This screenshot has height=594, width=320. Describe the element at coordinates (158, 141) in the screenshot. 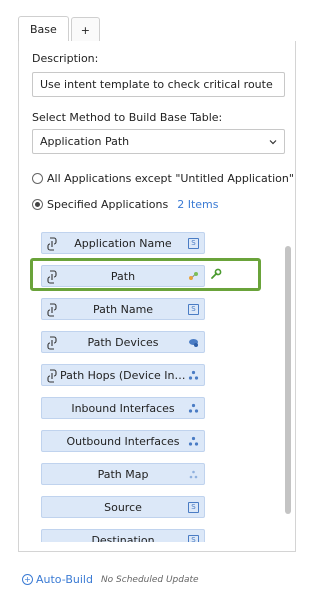

I see `method-select: Application Path` at that location.